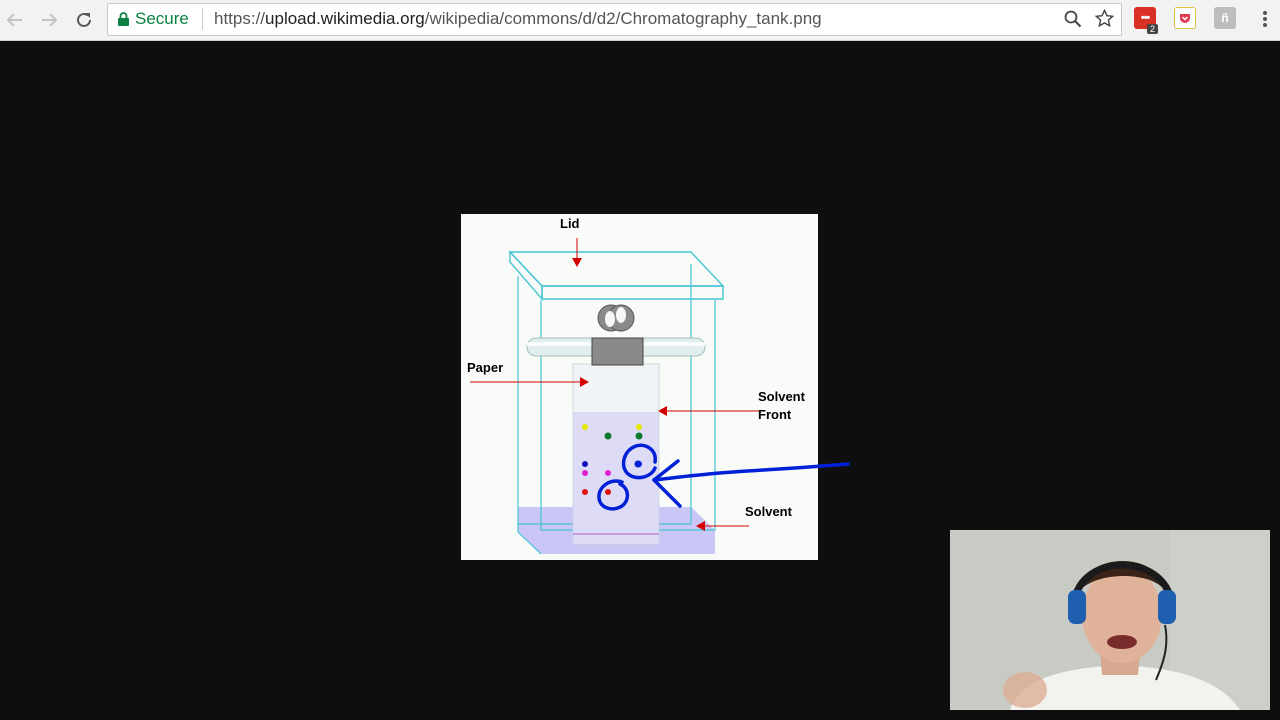 This screenshot has width=1280, height=720. I want to click on annotation-arrow-head, so click(667, 483).